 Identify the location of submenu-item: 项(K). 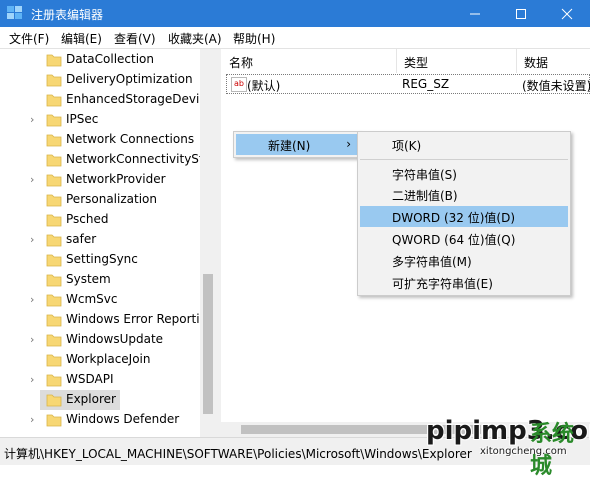
(464, 144).